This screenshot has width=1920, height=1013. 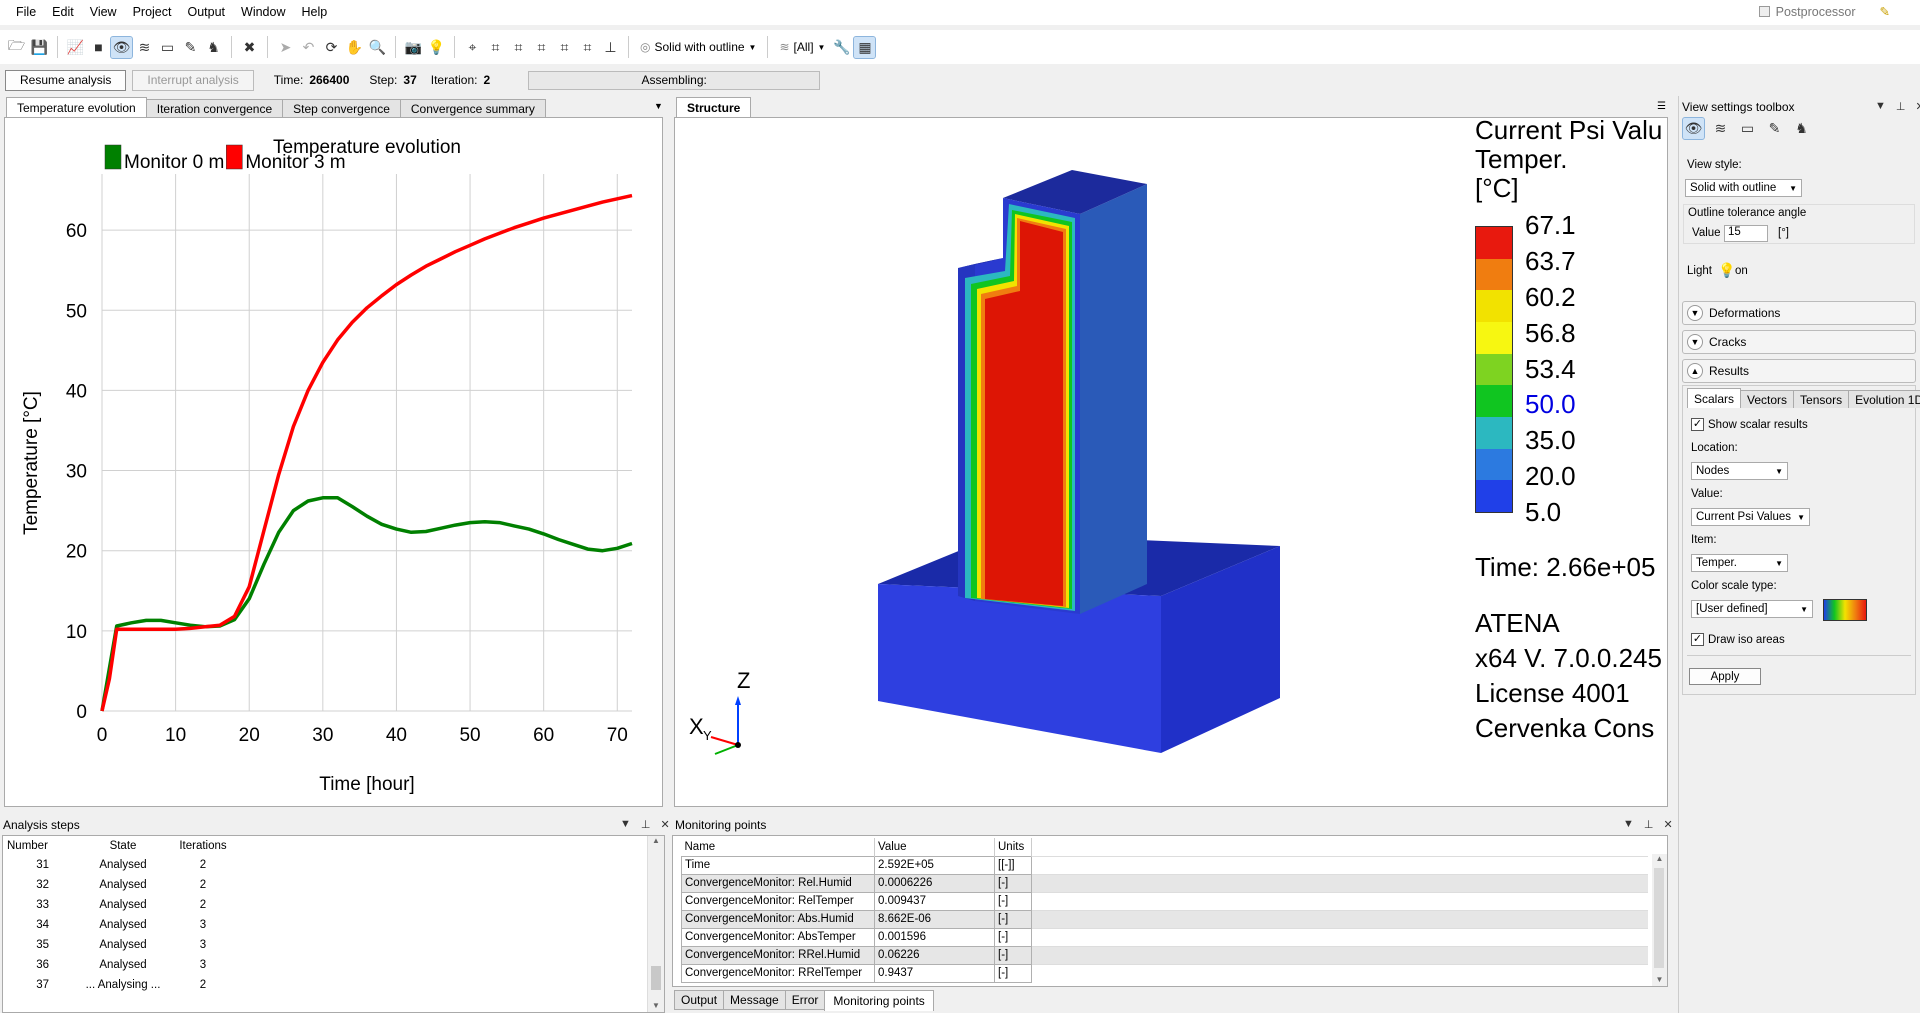 What do you see at coordinates (308, 47) in the screenshot?
I see `undo-icon: ↶` at bounding box center [308, 47].